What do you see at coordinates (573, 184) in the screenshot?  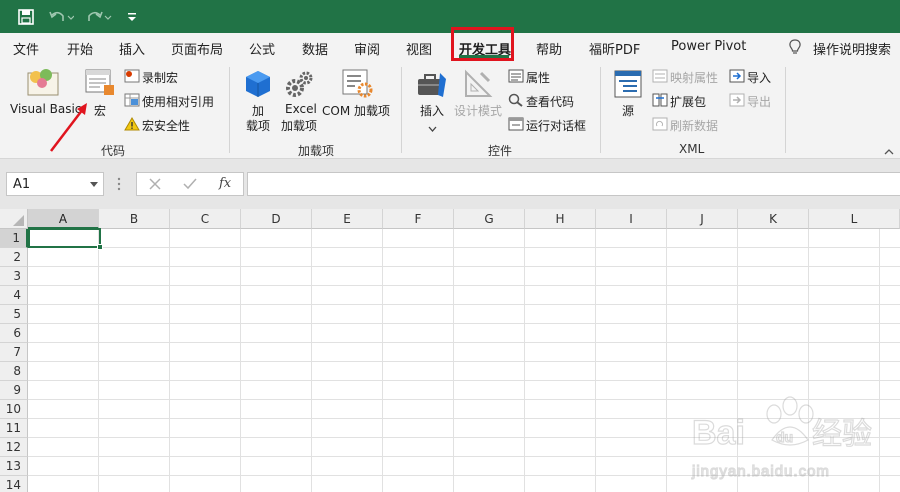 I see `formula-input` at bounding box center [573, 184].